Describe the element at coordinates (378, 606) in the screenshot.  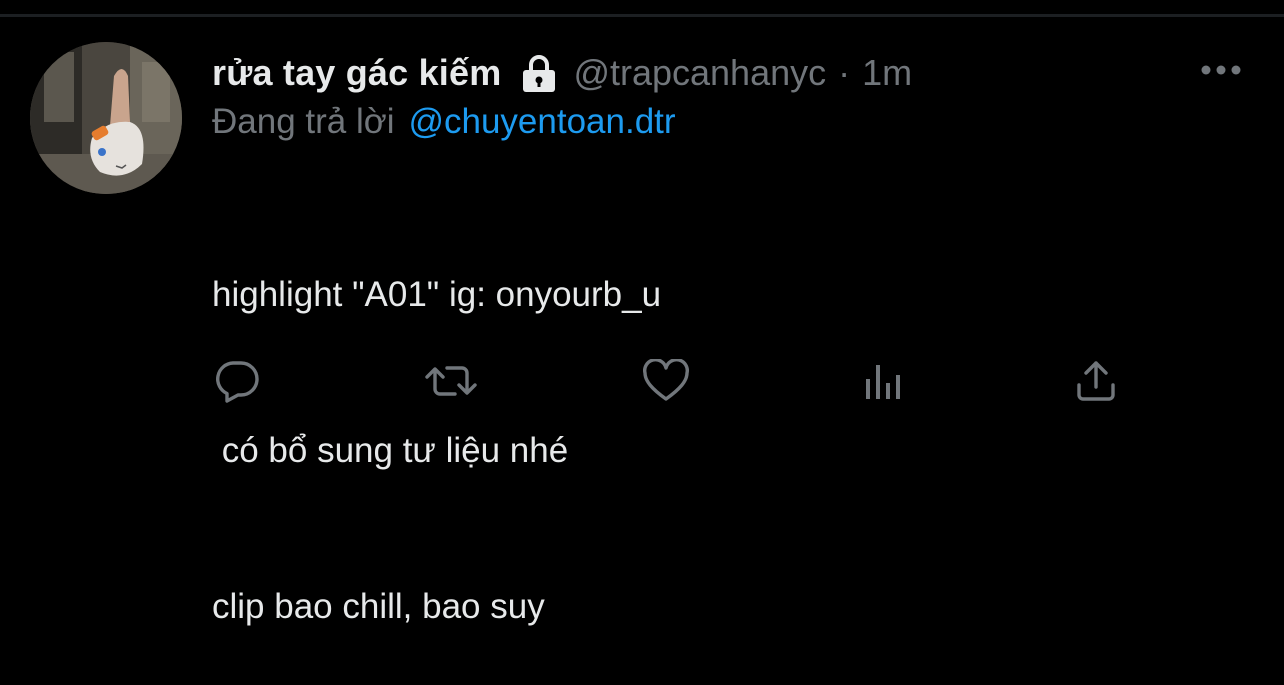
I see `tweet-text-line: clip bao chill, bao suy` at that location.